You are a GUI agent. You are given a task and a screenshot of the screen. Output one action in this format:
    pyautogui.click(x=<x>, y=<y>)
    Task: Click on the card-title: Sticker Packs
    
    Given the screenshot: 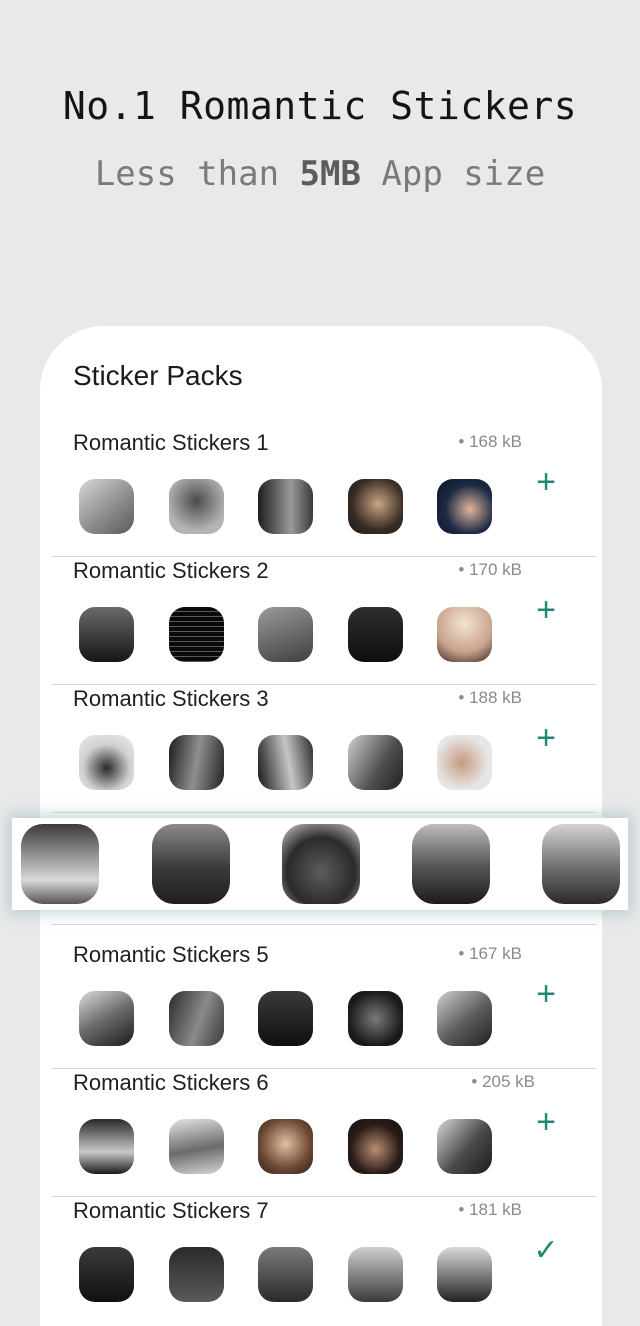 What is the action you would take?
    pyautogui.click(x=158, y=375)
    